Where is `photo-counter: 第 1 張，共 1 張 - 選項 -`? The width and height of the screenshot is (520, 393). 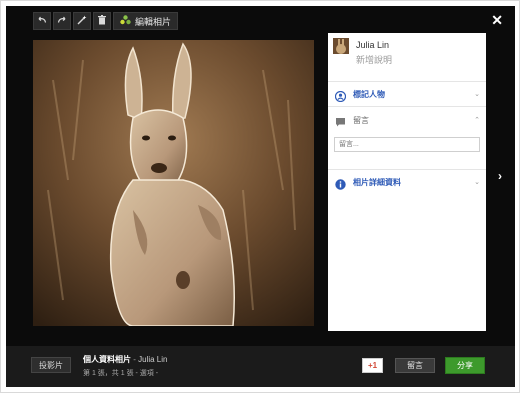
photo-counter: 第 1 張，共 1 張 - 選項 - is located at coordinates (121, 373).